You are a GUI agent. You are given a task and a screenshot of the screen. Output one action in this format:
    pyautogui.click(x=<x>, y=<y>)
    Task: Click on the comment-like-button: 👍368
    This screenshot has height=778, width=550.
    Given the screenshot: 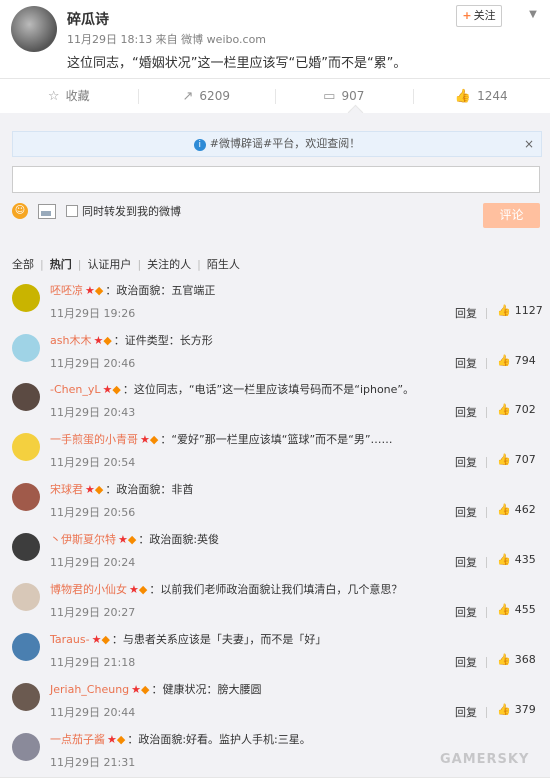 What is the action you would take?
    pyautogui.click(x=516, y=659)
    